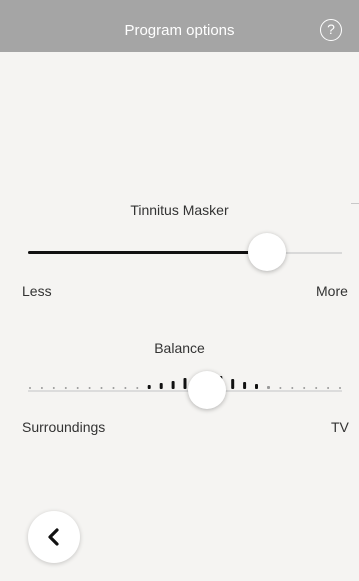 The image size is (359, 581). I want to click on balance-thumb, so click(206, 390).